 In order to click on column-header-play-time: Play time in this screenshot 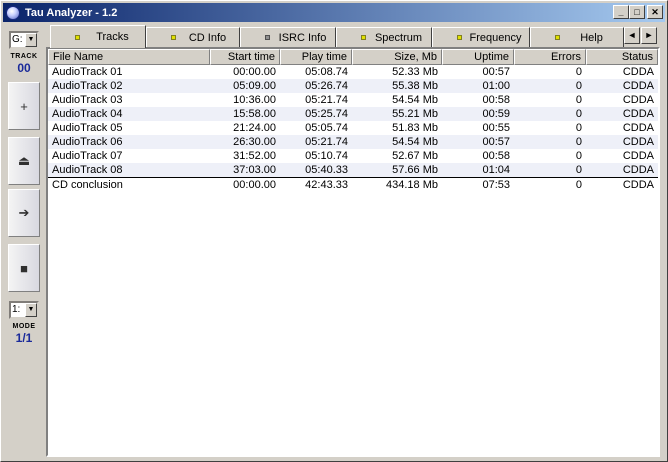, I will do `click(316, 57)`.